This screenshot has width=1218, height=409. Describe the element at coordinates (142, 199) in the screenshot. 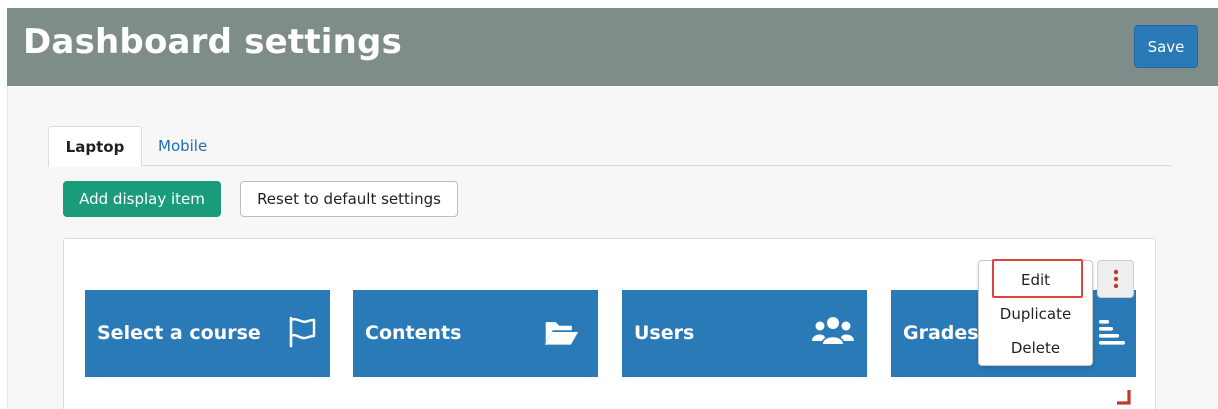

I see `add-display-item-button: Add display item` at that location.